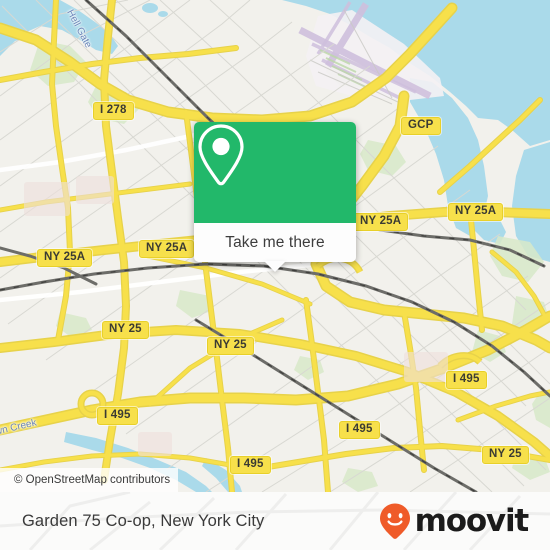  I want to click on take-me-there-button: Take me there, so click(275, 247).